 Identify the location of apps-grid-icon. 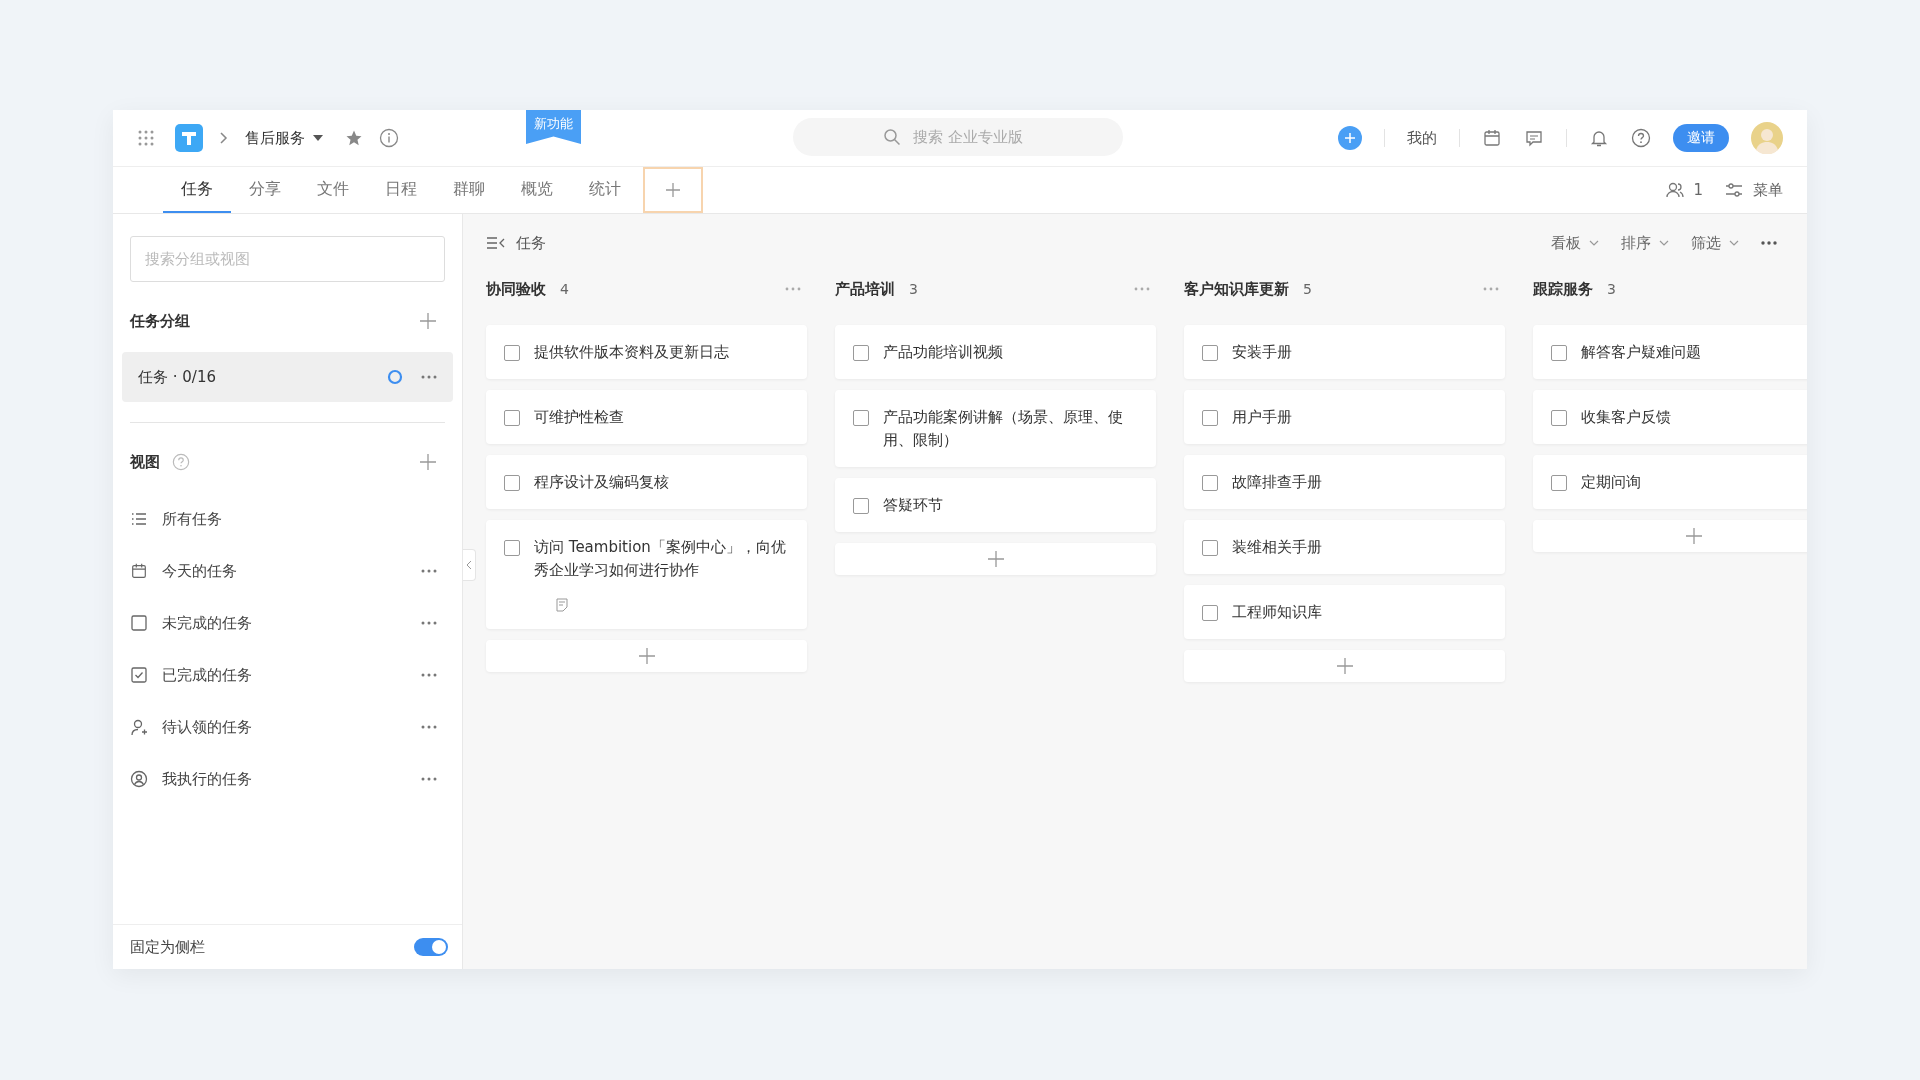
(146, 138).